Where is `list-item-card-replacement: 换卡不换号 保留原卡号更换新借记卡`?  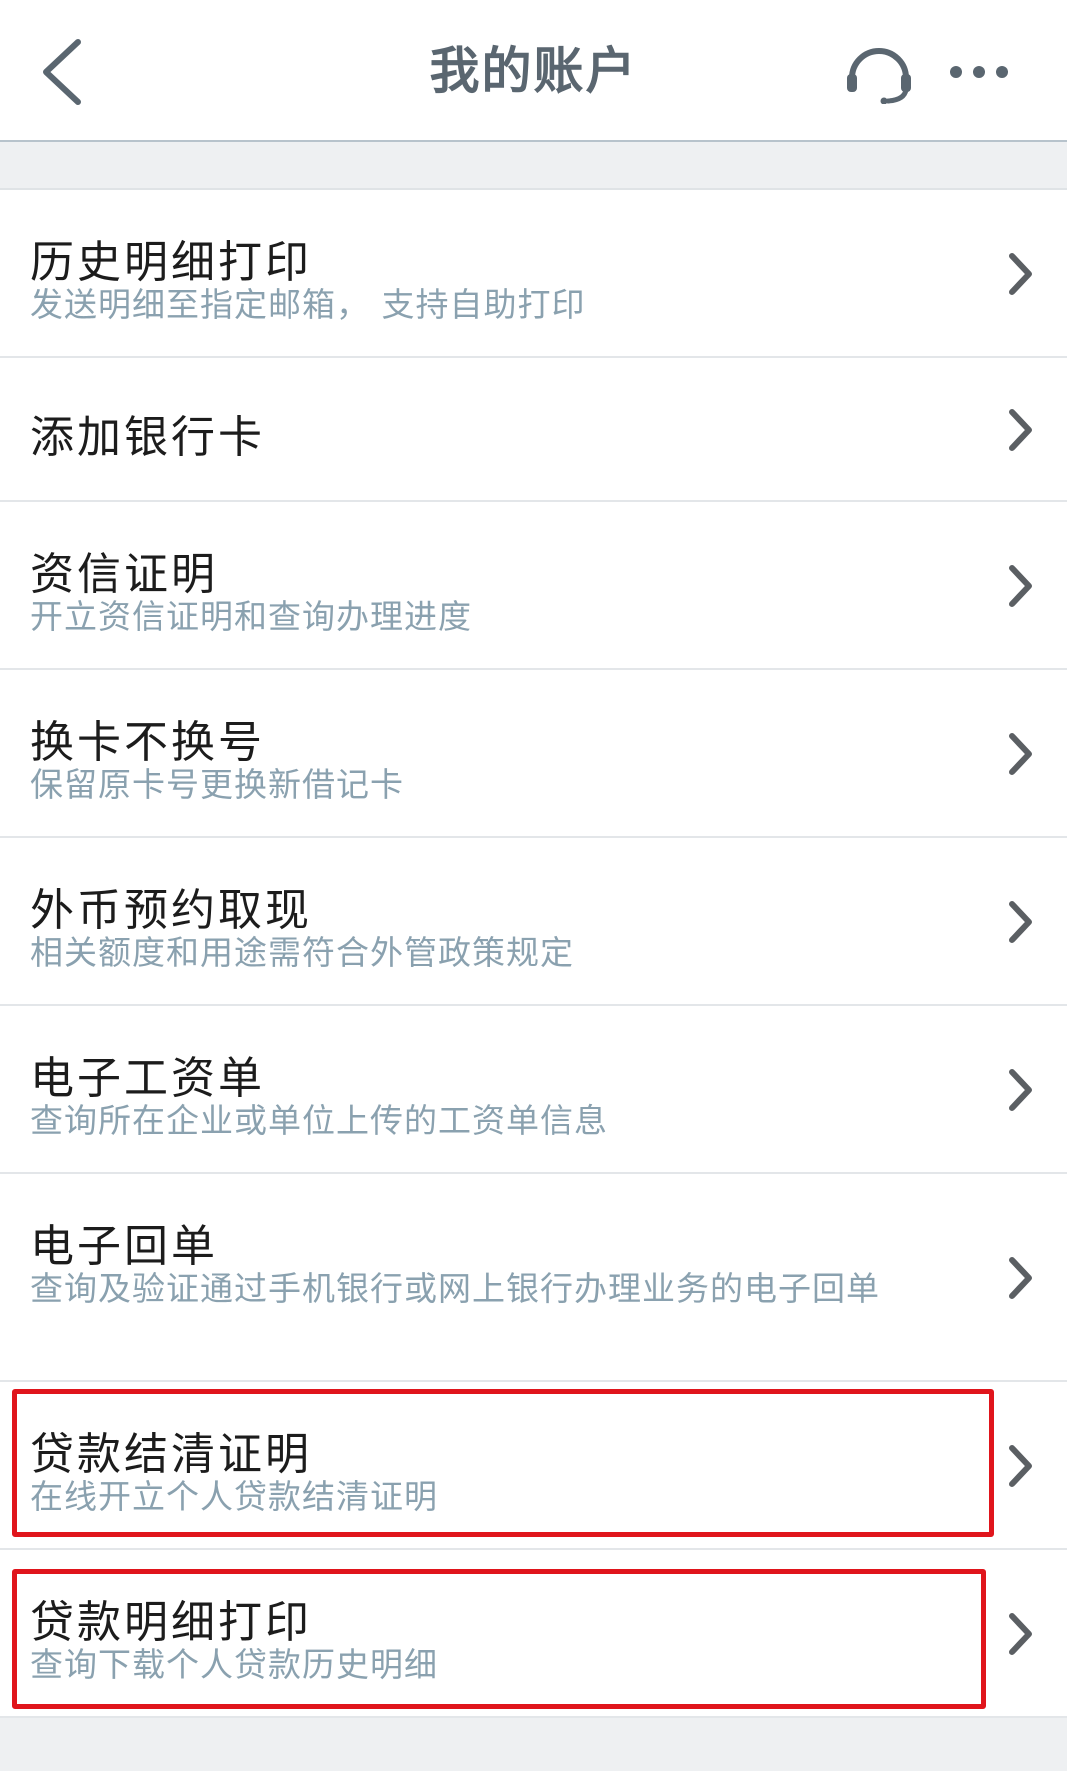
list-item-card-replacement: 换卡不换号 保留原卡号更换新借记卡 is located at coordinates (533, 754).